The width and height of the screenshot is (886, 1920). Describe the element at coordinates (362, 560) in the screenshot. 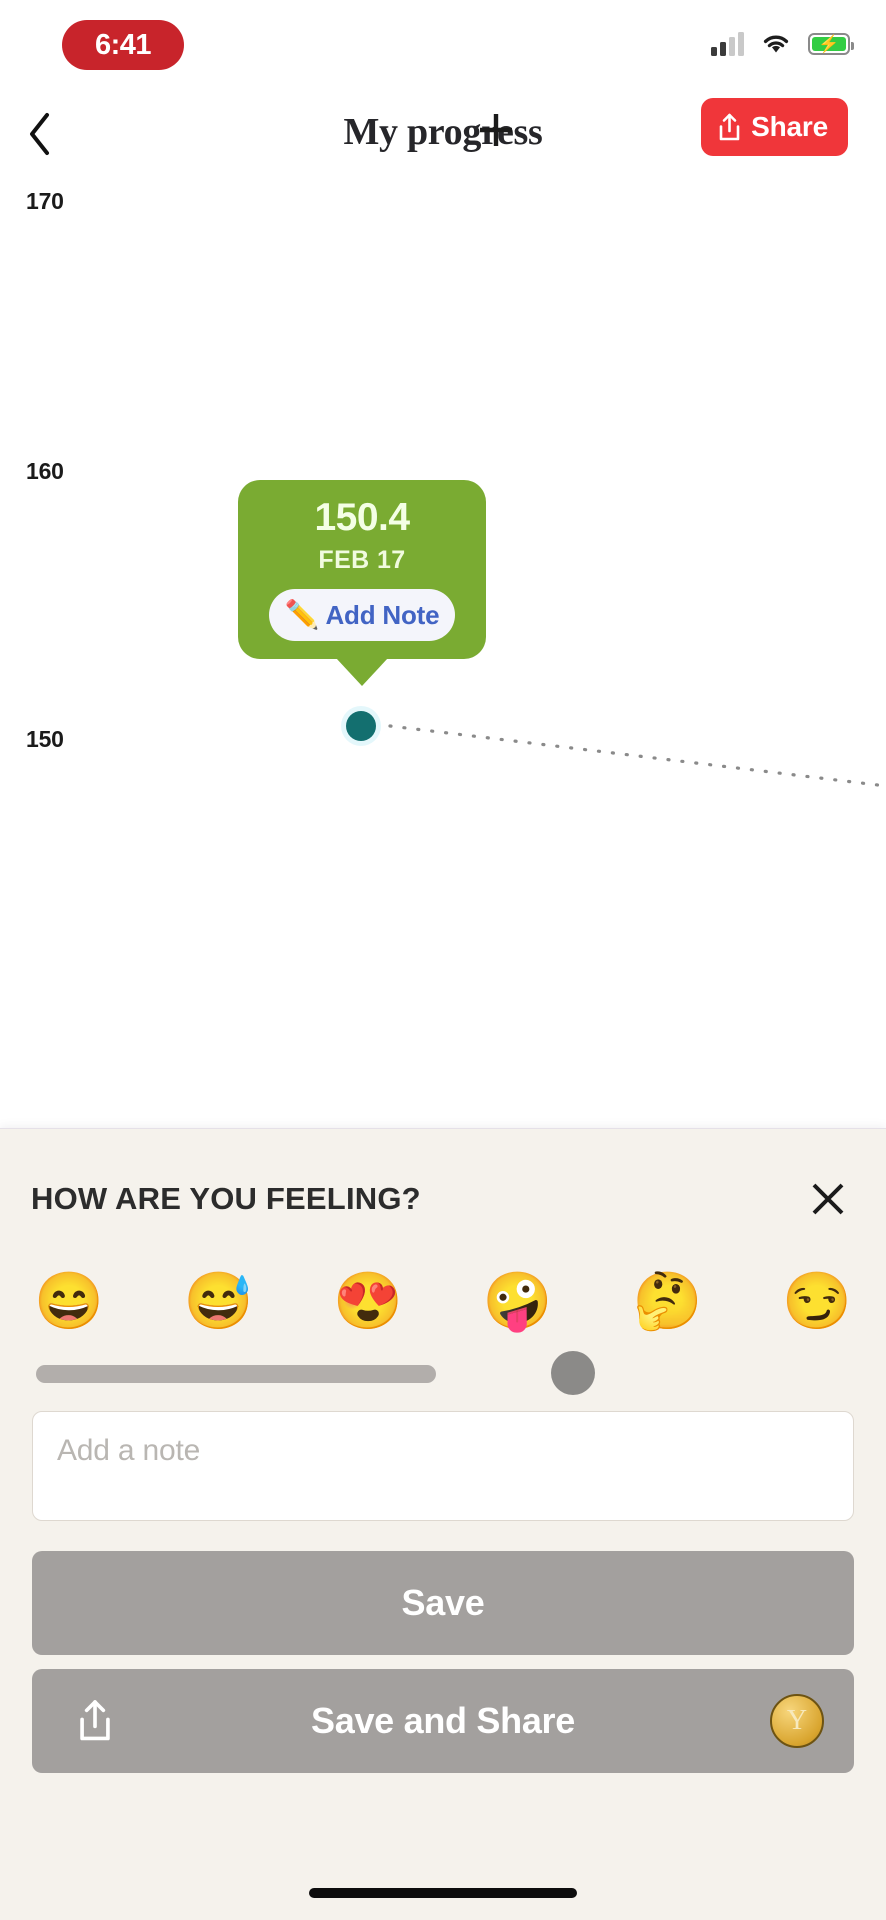

I see `tooltip-date: FEB 17` at that location.